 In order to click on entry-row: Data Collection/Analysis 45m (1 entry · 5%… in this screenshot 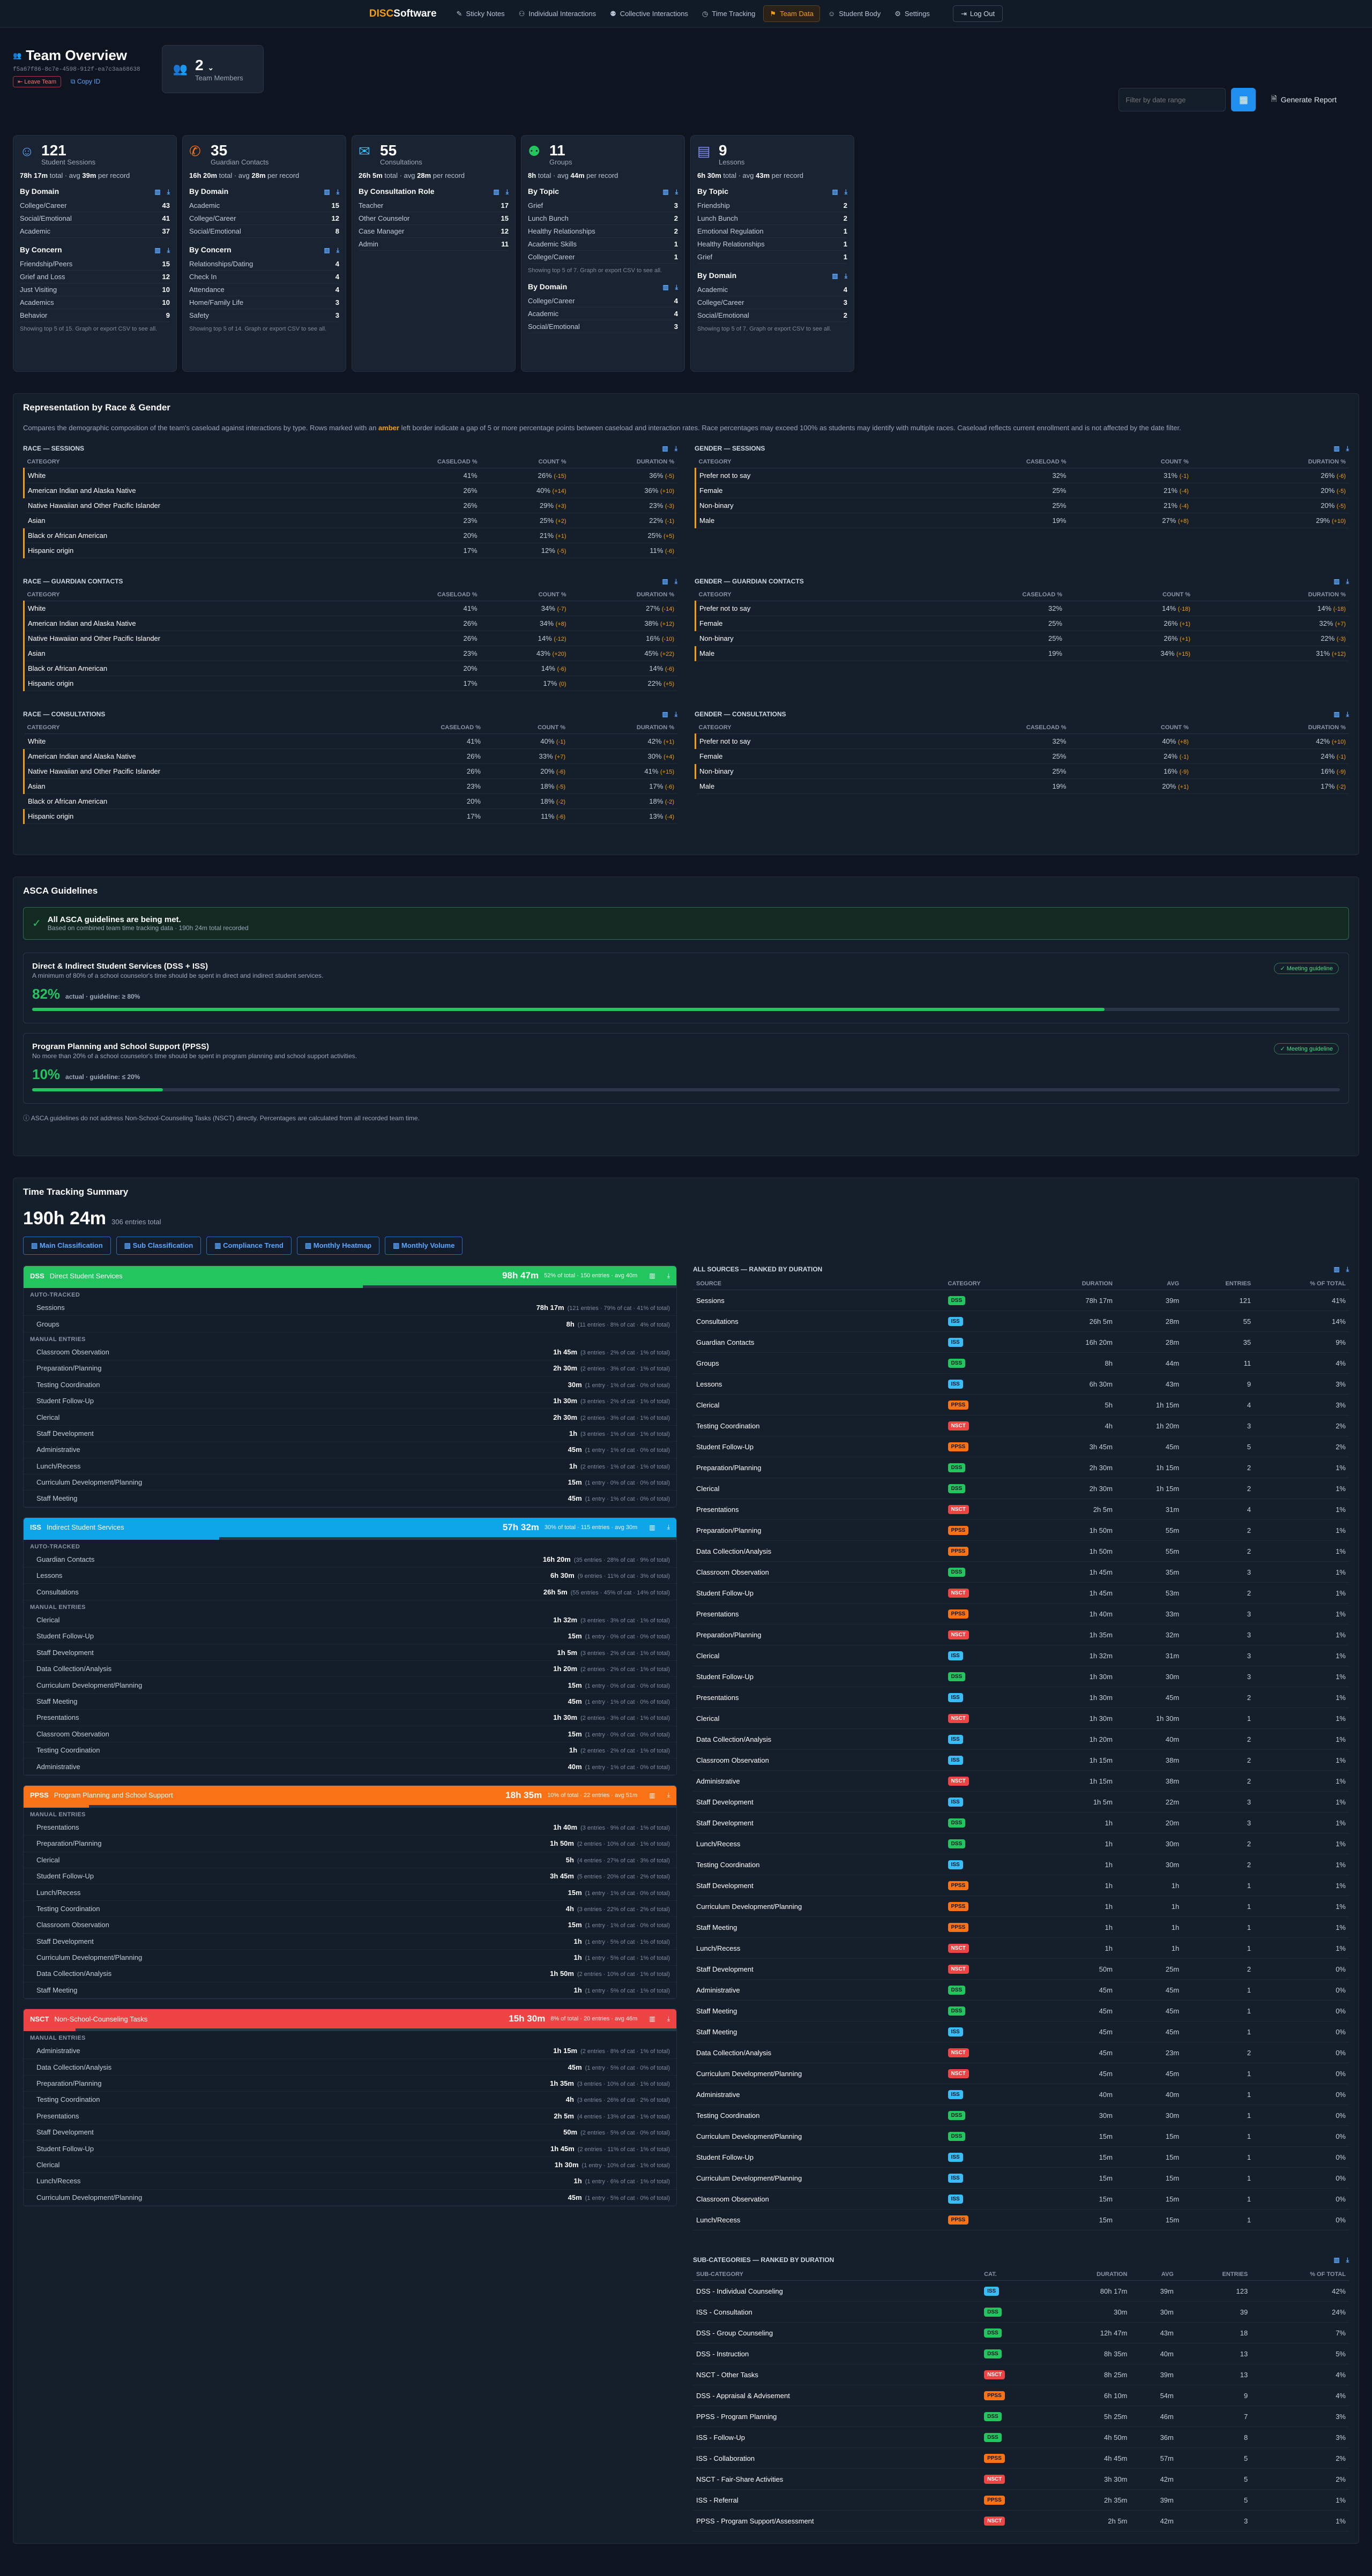, I will do `click(350, 2067)`.